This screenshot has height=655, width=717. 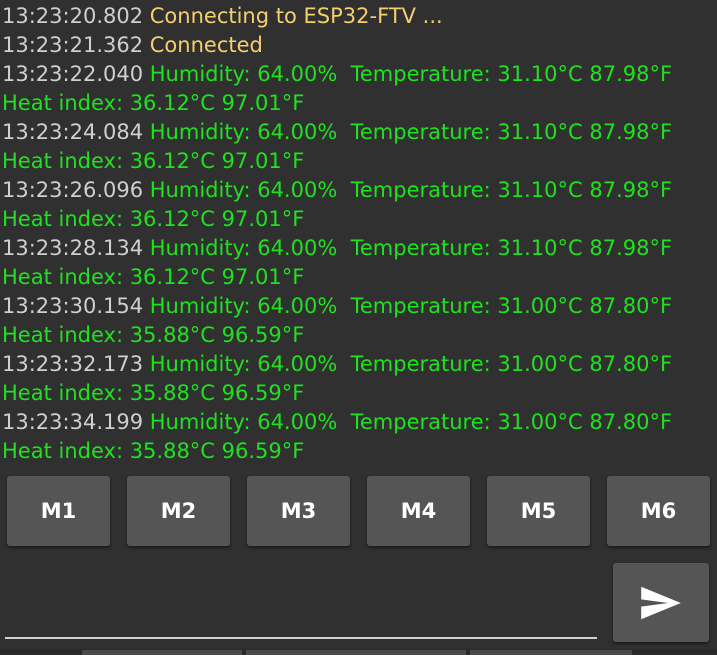 I want to click on log-timestamp: 13:23:26.096, so click(x=73, y=190).